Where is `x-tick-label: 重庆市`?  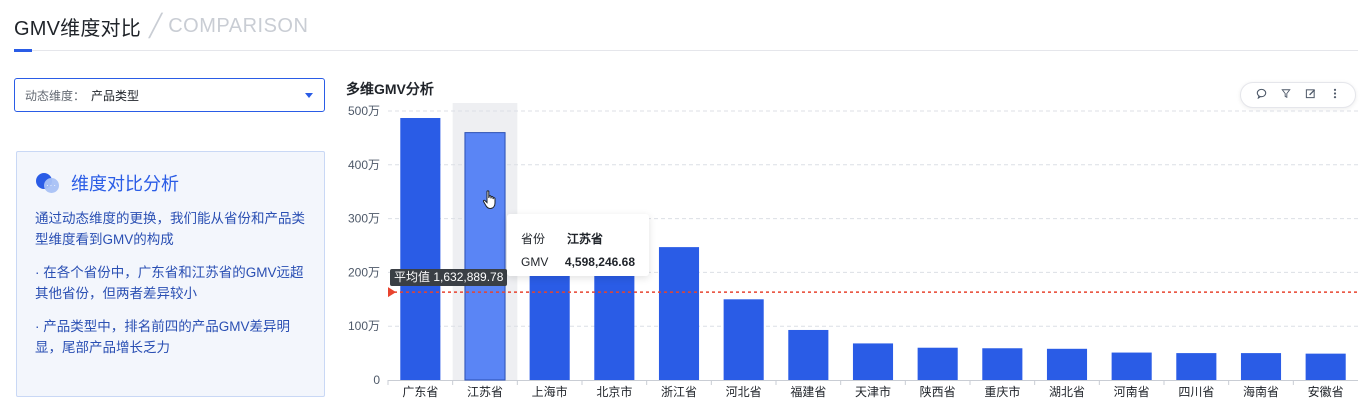 x-tick-label: 重庆市 is located at coordinates (1002, 391).